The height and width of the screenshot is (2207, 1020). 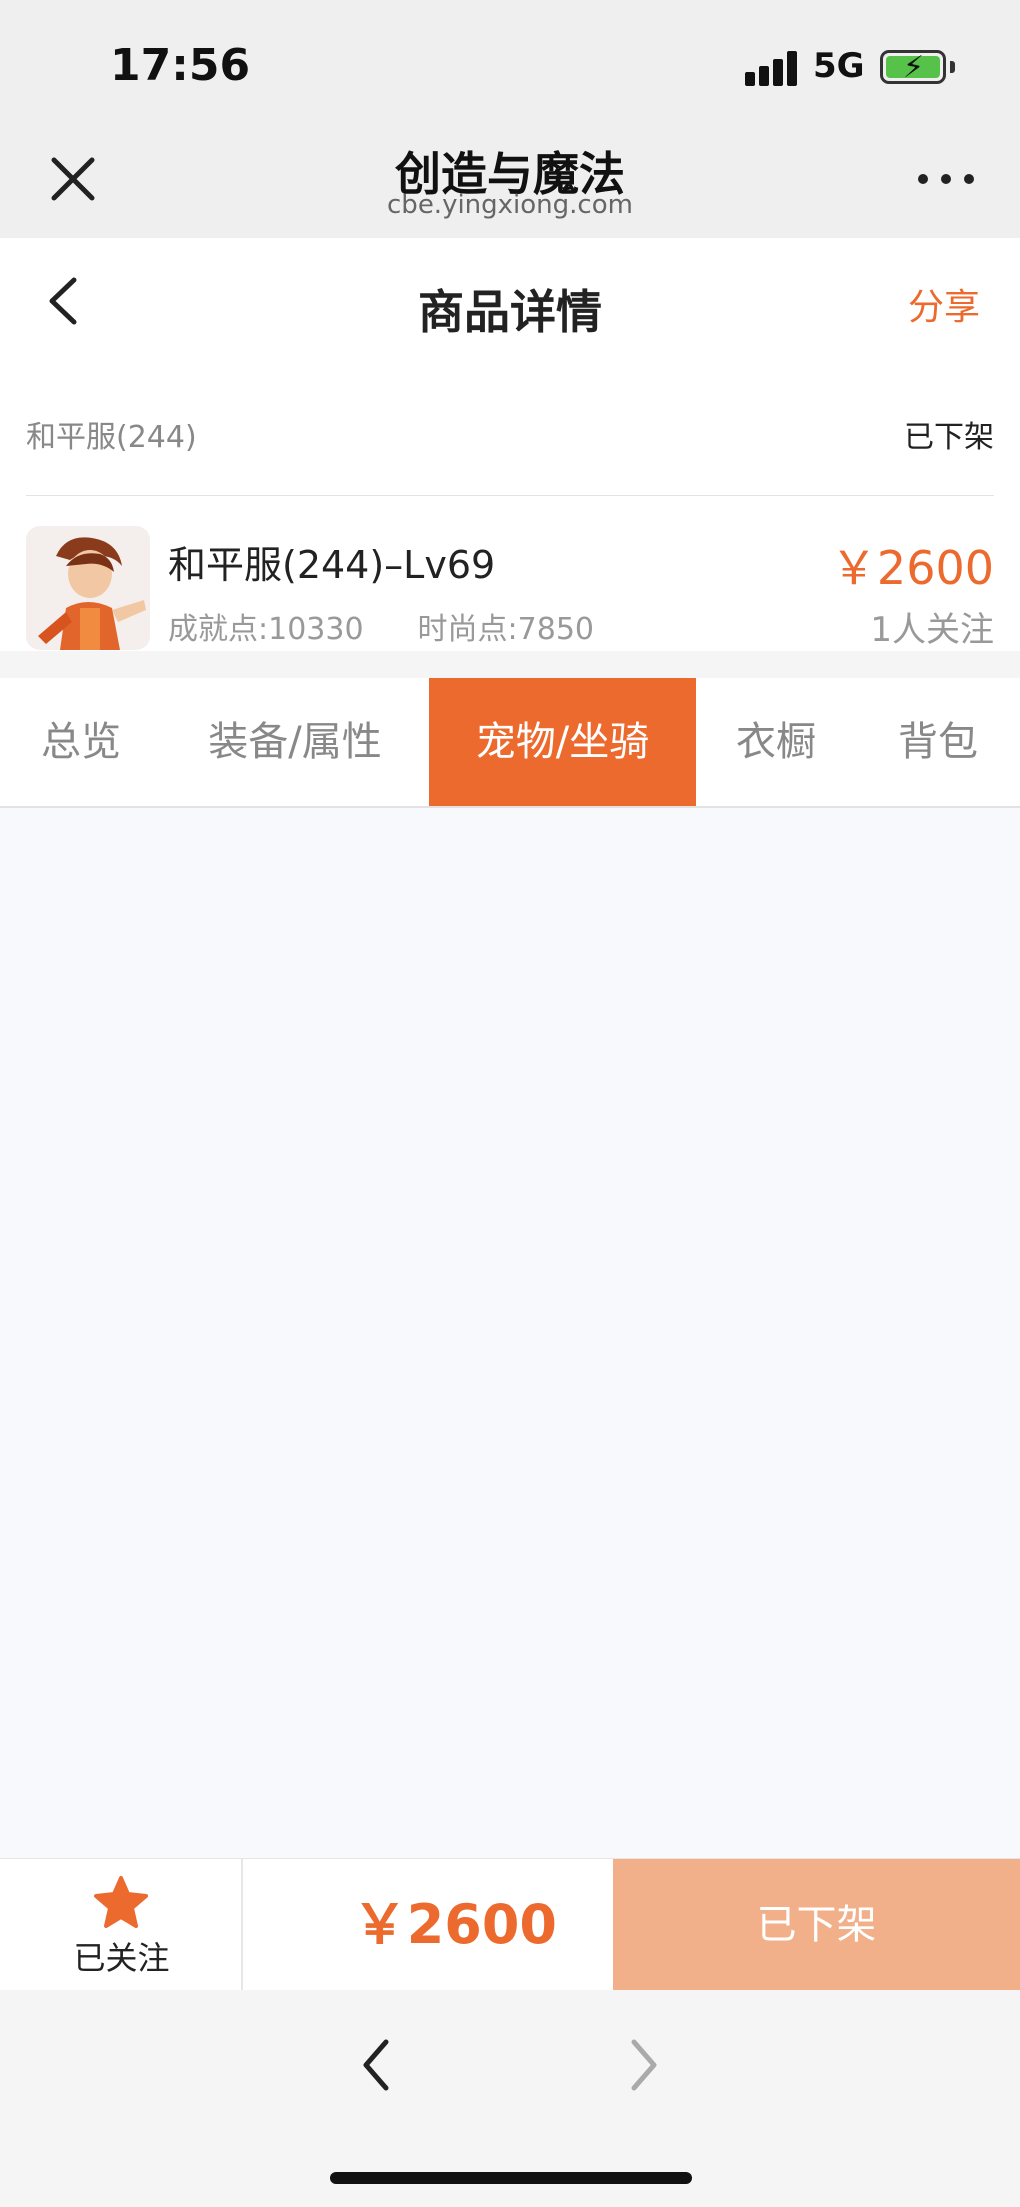 I want to click on status-bar: 17:56 5G ⚡, so click(x=510, y=59).